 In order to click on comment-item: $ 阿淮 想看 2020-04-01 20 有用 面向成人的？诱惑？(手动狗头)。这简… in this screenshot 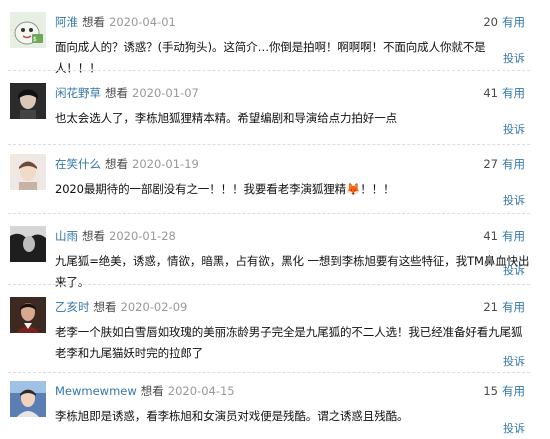, I will do `click(275, 43)`.